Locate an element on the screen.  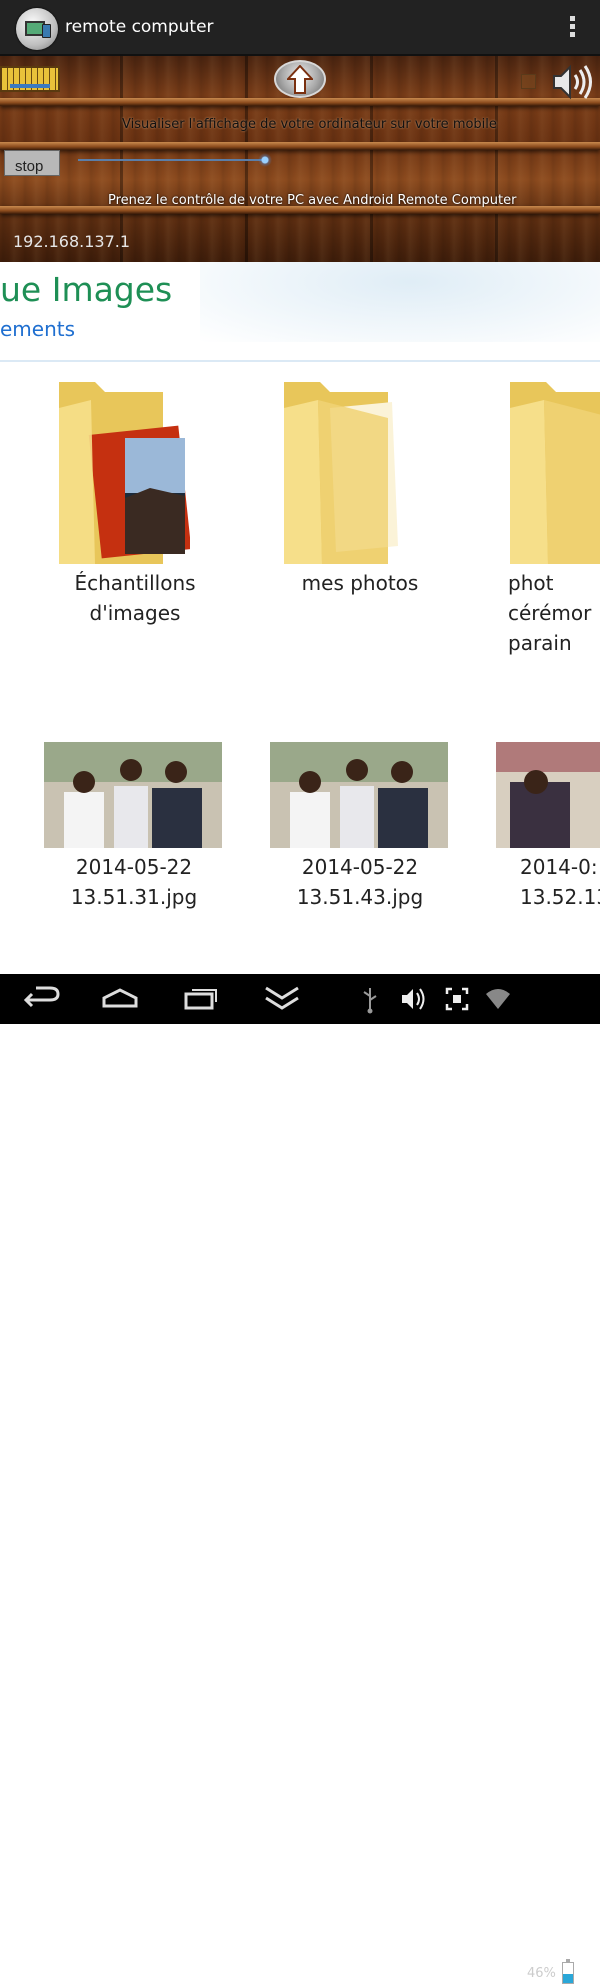
home-icon is located at coordinates (120, 999).